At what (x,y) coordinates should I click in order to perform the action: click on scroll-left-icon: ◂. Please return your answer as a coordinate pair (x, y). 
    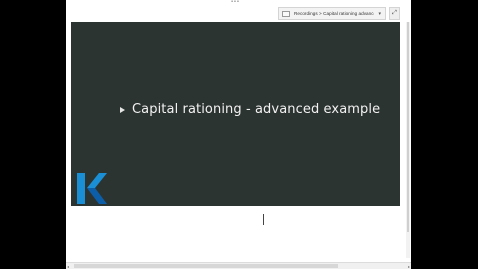
    Looking at the image, I should click on (68, 266).